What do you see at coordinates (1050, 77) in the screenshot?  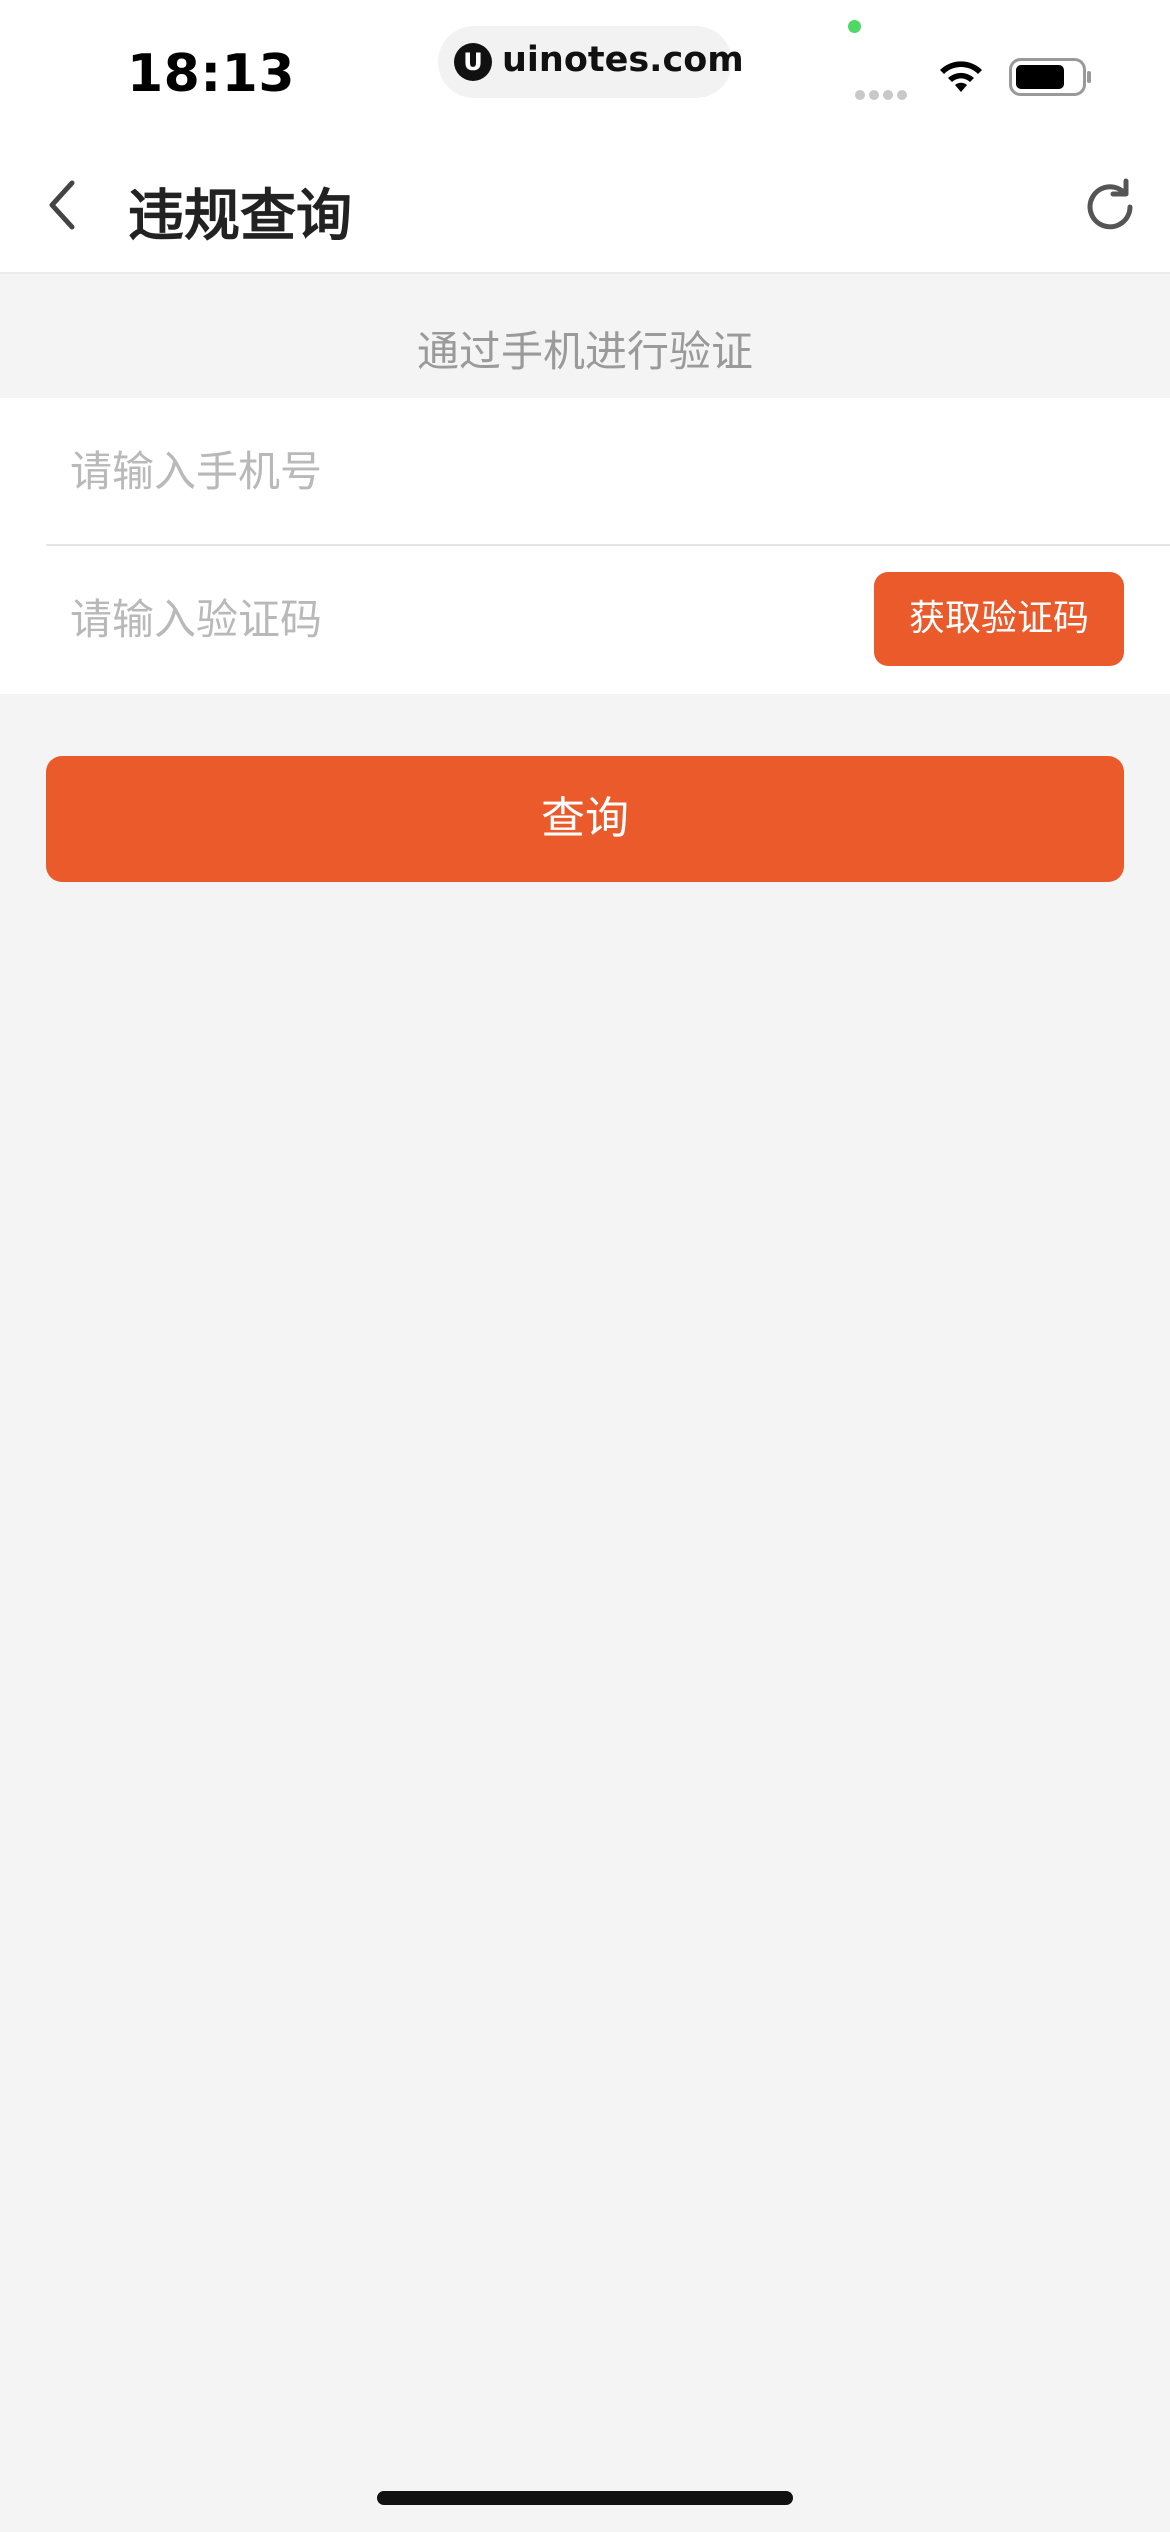 I see `battery-icon` at bounding box center [1050, 77].